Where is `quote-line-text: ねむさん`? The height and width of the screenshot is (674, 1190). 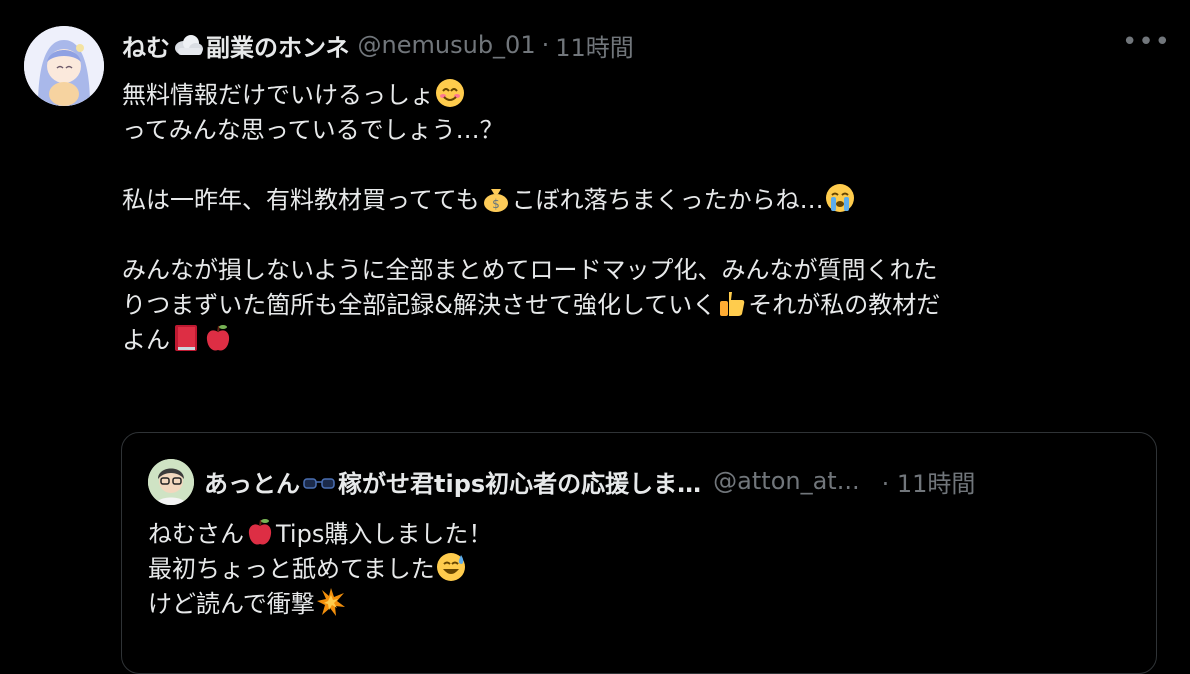 quote-line-text: ねむさん is located at coordinates (196, 534).